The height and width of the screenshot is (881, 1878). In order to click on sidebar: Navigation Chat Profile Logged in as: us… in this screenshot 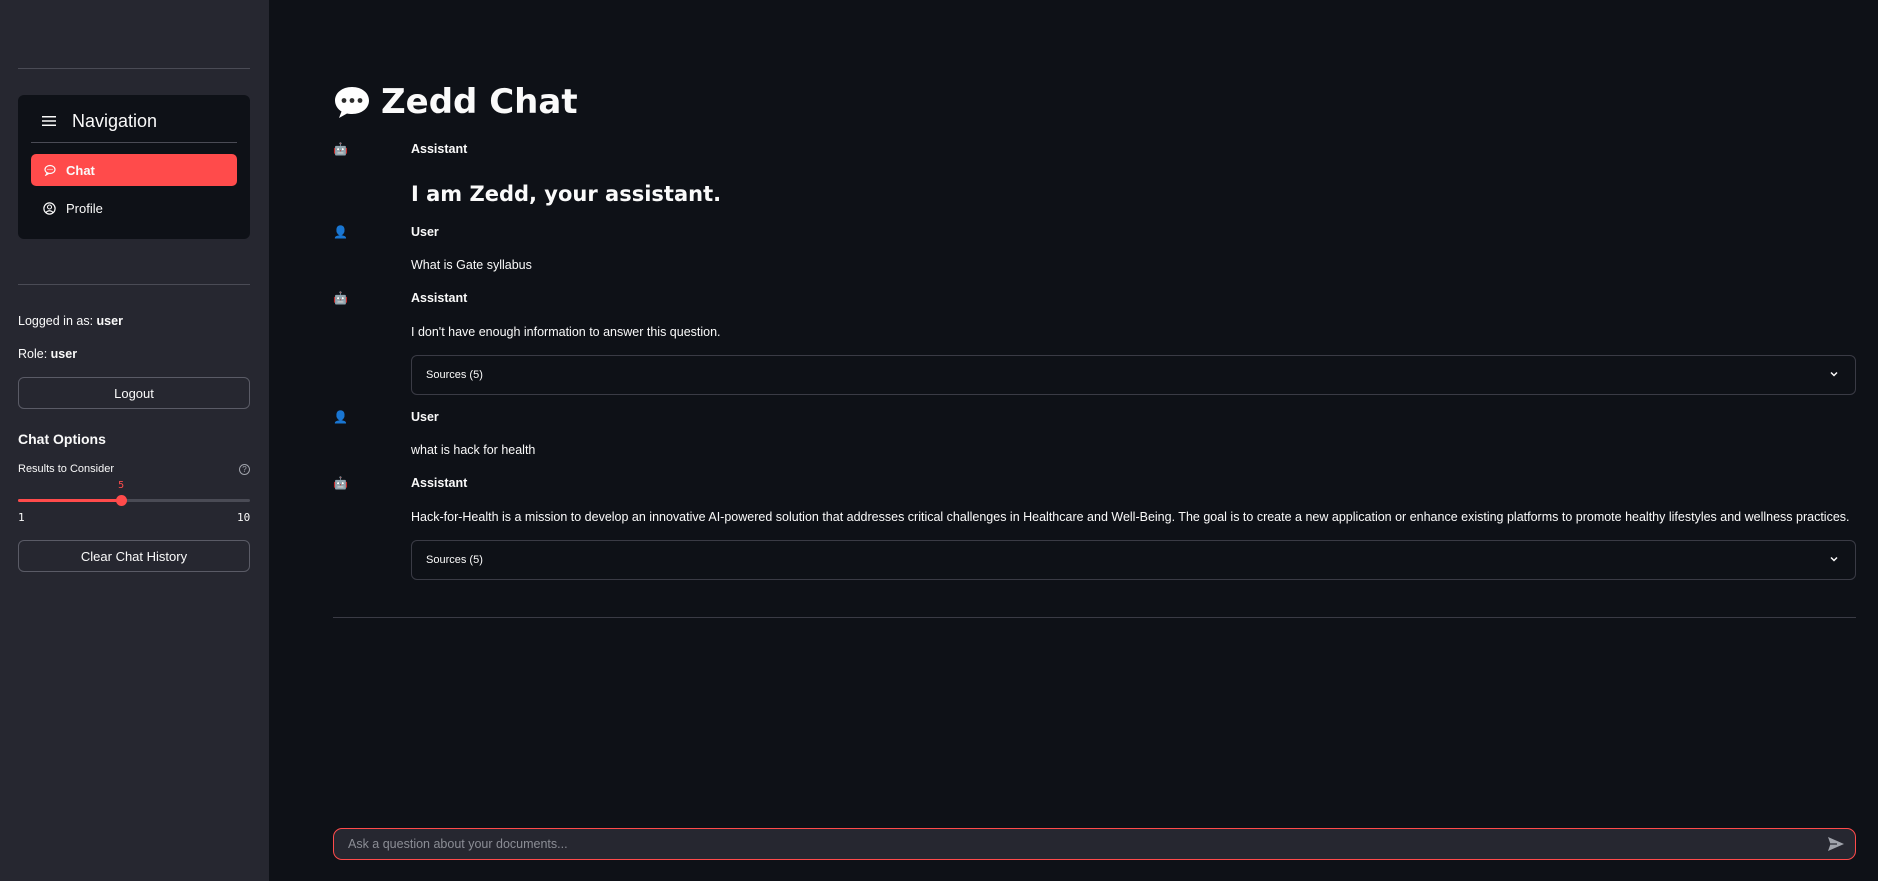, I will do `click(134, 440)`.